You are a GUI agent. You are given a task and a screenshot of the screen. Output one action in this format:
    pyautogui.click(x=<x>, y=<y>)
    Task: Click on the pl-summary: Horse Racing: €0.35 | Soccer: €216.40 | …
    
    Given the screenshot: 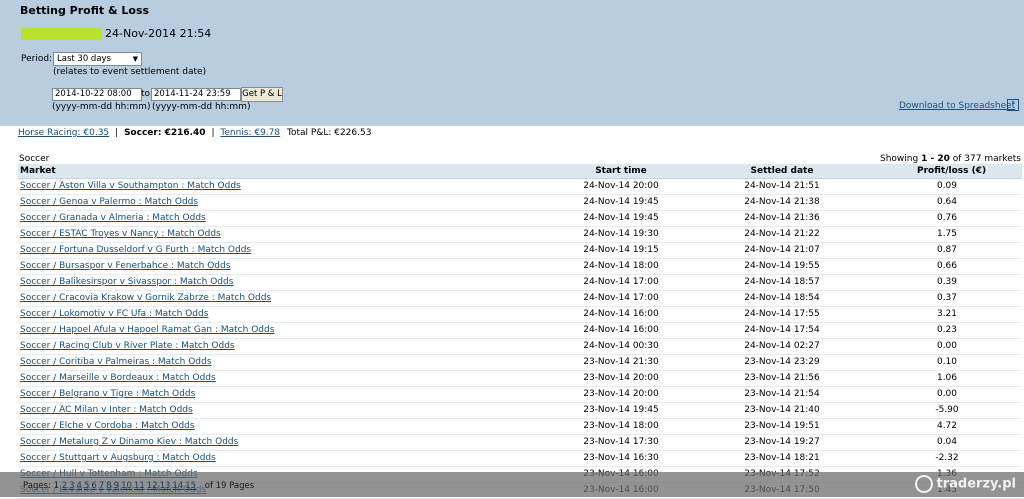 What is the action you would take?
    pyautogui.click(x=194, y=133)
    